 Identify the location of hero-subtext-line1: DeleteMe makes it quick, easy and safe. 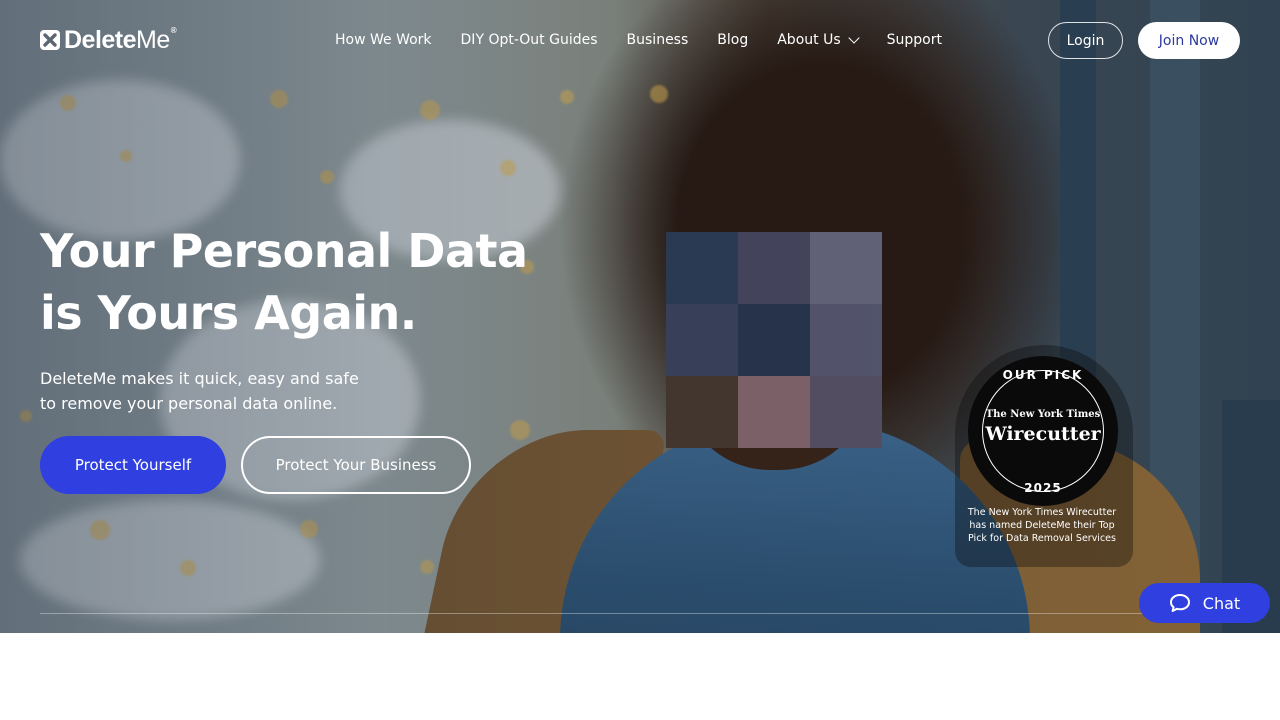
(199, 378).